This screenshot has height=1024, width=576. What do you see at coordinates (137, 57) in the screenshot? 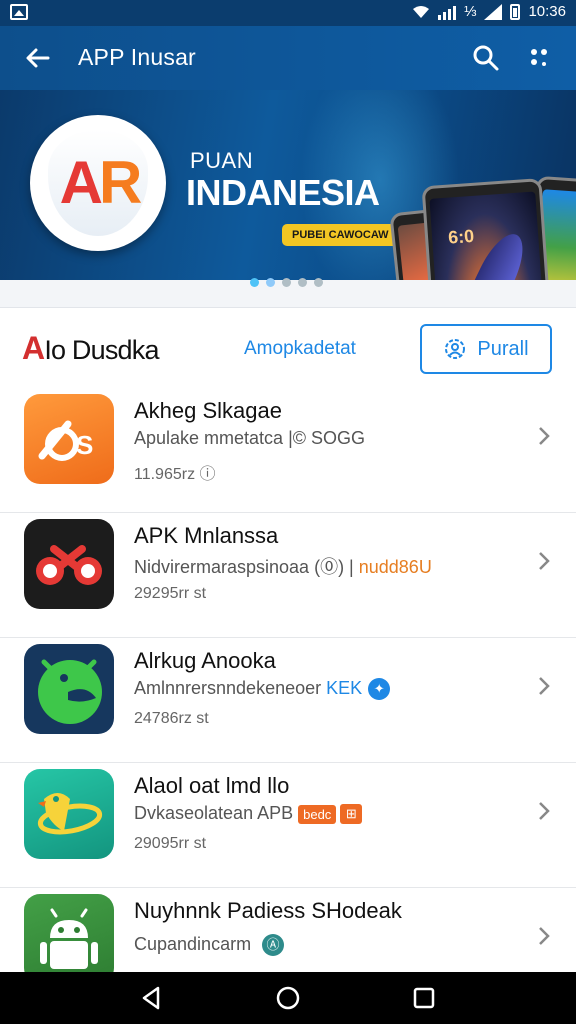
I see `page-title: APP Inusar` at bounding box center [137, 57].